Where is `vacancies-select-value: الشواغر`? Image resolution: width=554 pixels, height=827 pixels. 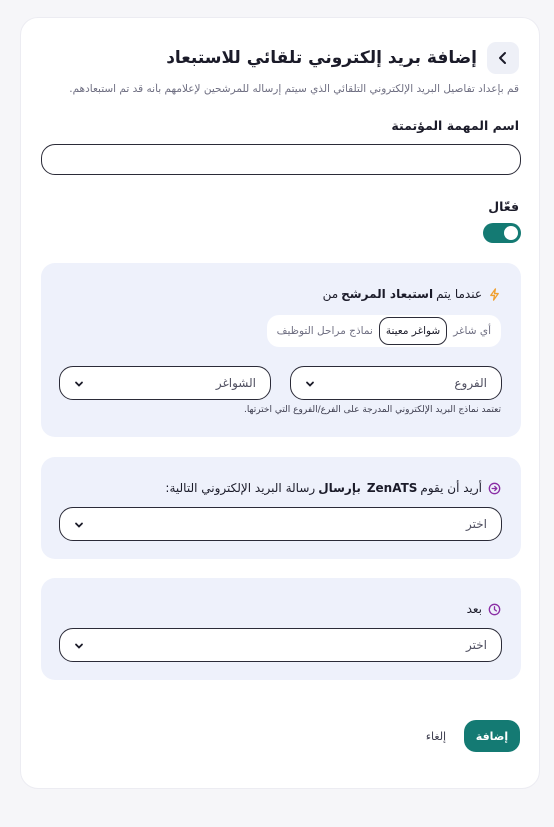 vacancies-select-value: الشواغر is located at coordinates (235, 383).